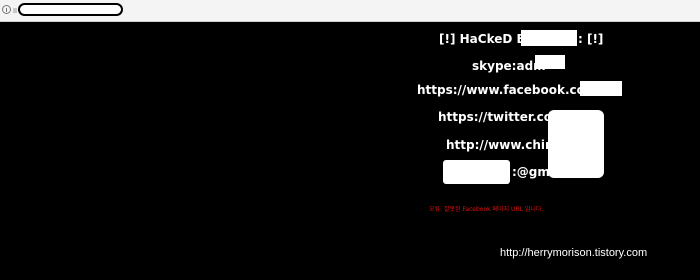 The width and height of the screenshot is (700, 280). I want to click on hacked-by-text: [!] HaCkeD By, so click(486, 39).